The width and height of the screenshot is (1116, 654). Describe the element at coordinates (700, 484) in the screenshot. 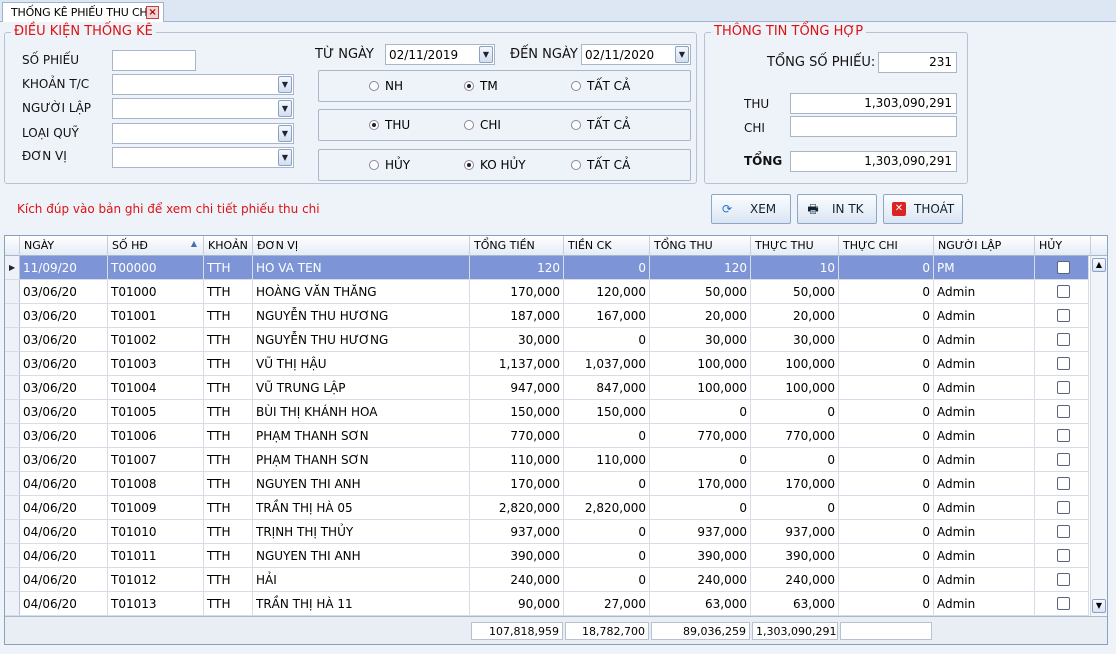

I see `cell-tong-thu: 170,000` at that location.